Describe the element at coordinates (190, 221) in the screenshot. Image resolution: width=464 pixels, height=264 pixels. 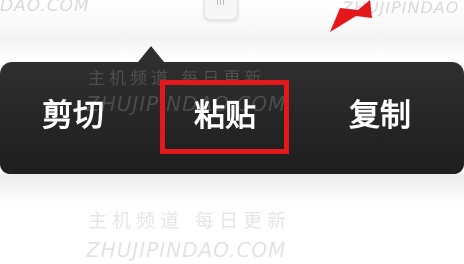
I see `watermark-chinese: 主机频道 每日更新` at that location.